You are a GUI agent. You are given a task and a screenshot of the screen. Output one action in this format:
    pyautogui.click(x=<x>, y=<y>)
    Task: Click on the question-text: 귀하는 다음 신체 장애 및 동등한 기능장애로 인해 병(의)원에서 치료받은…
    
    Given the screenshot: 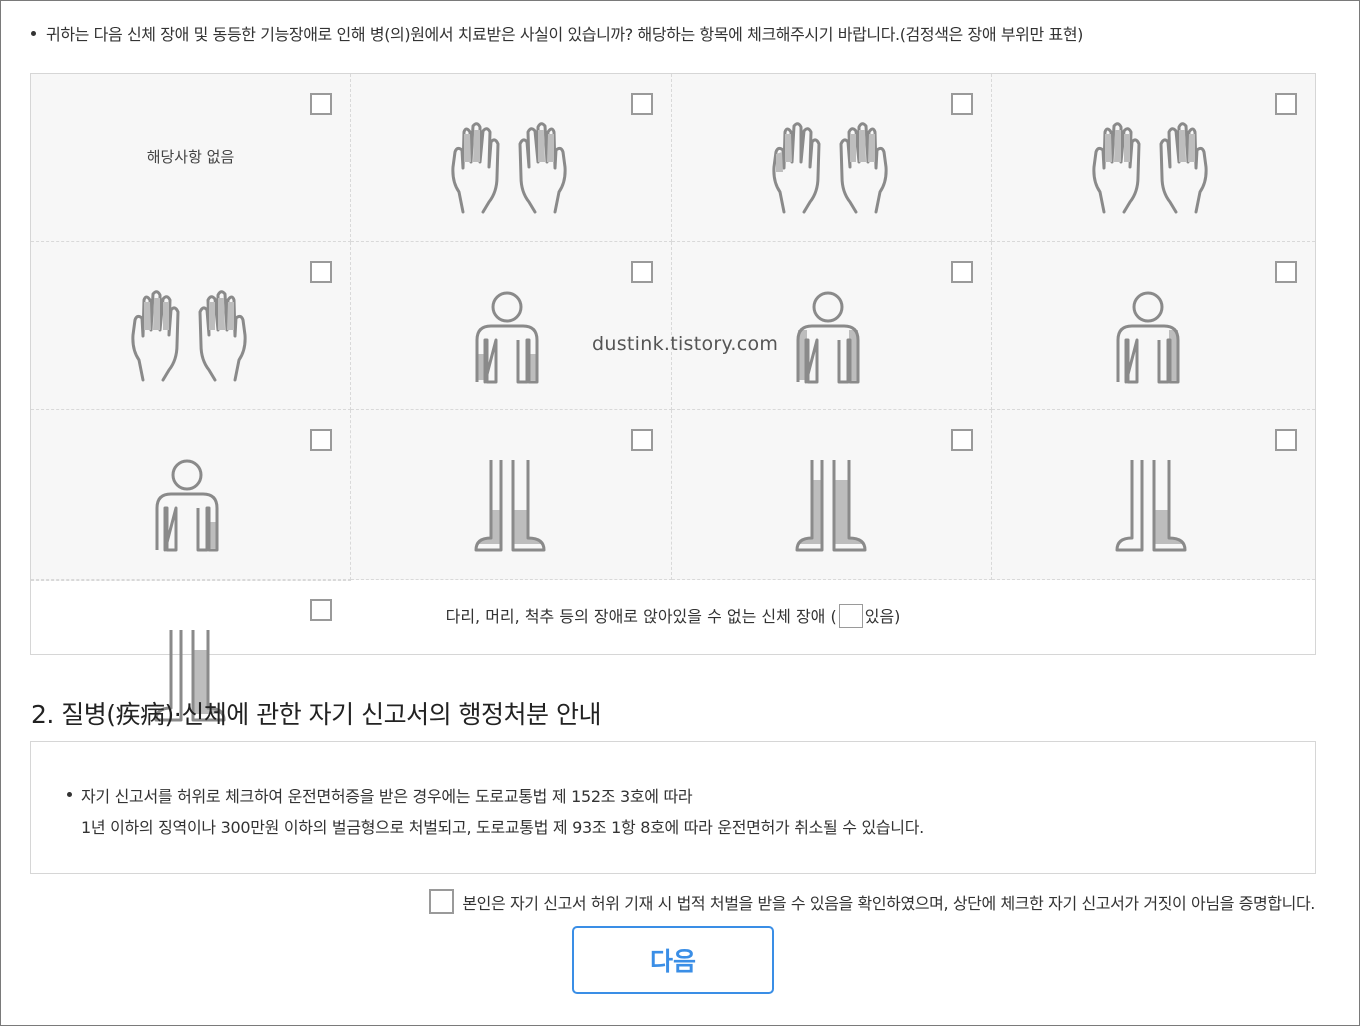 What is the action you would take?
    pyautogui.click(x=557, y=33)
    